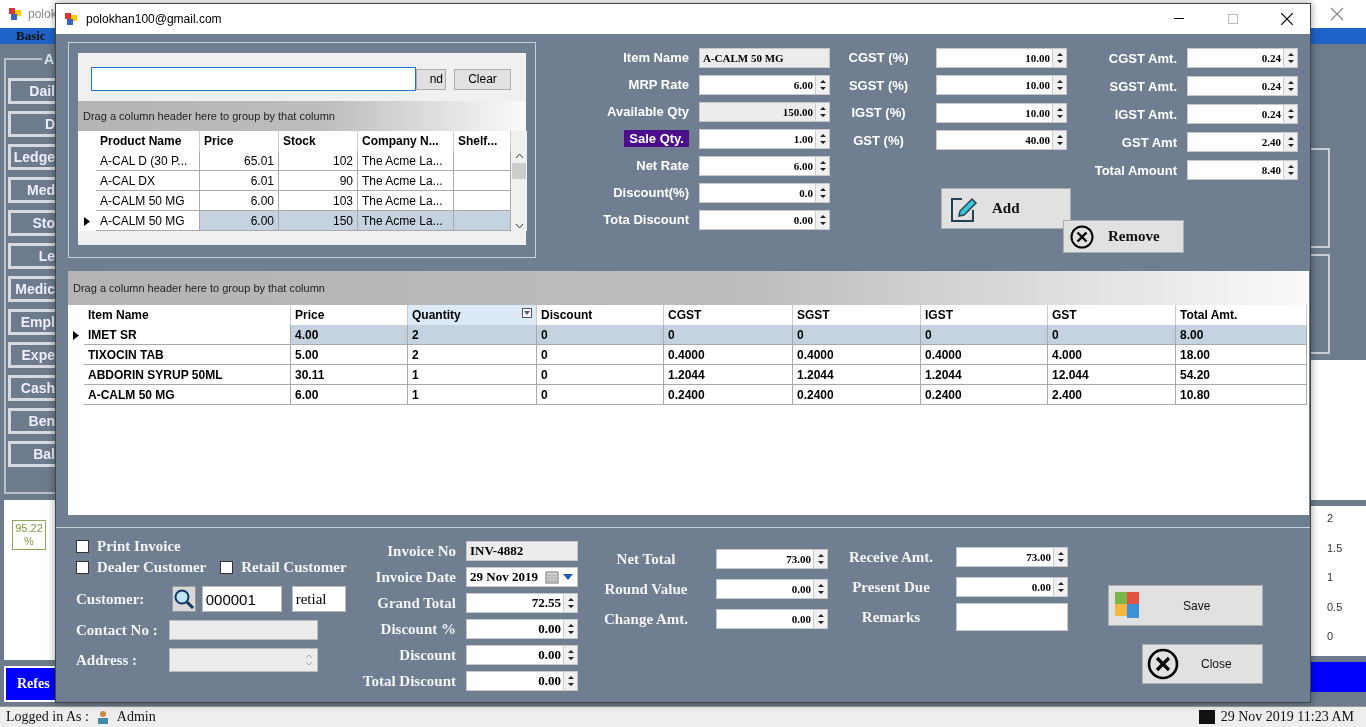  Describe the element at coordinates (1241, 375) in the screenshot. I see `table-cell: 54.20` at that location.